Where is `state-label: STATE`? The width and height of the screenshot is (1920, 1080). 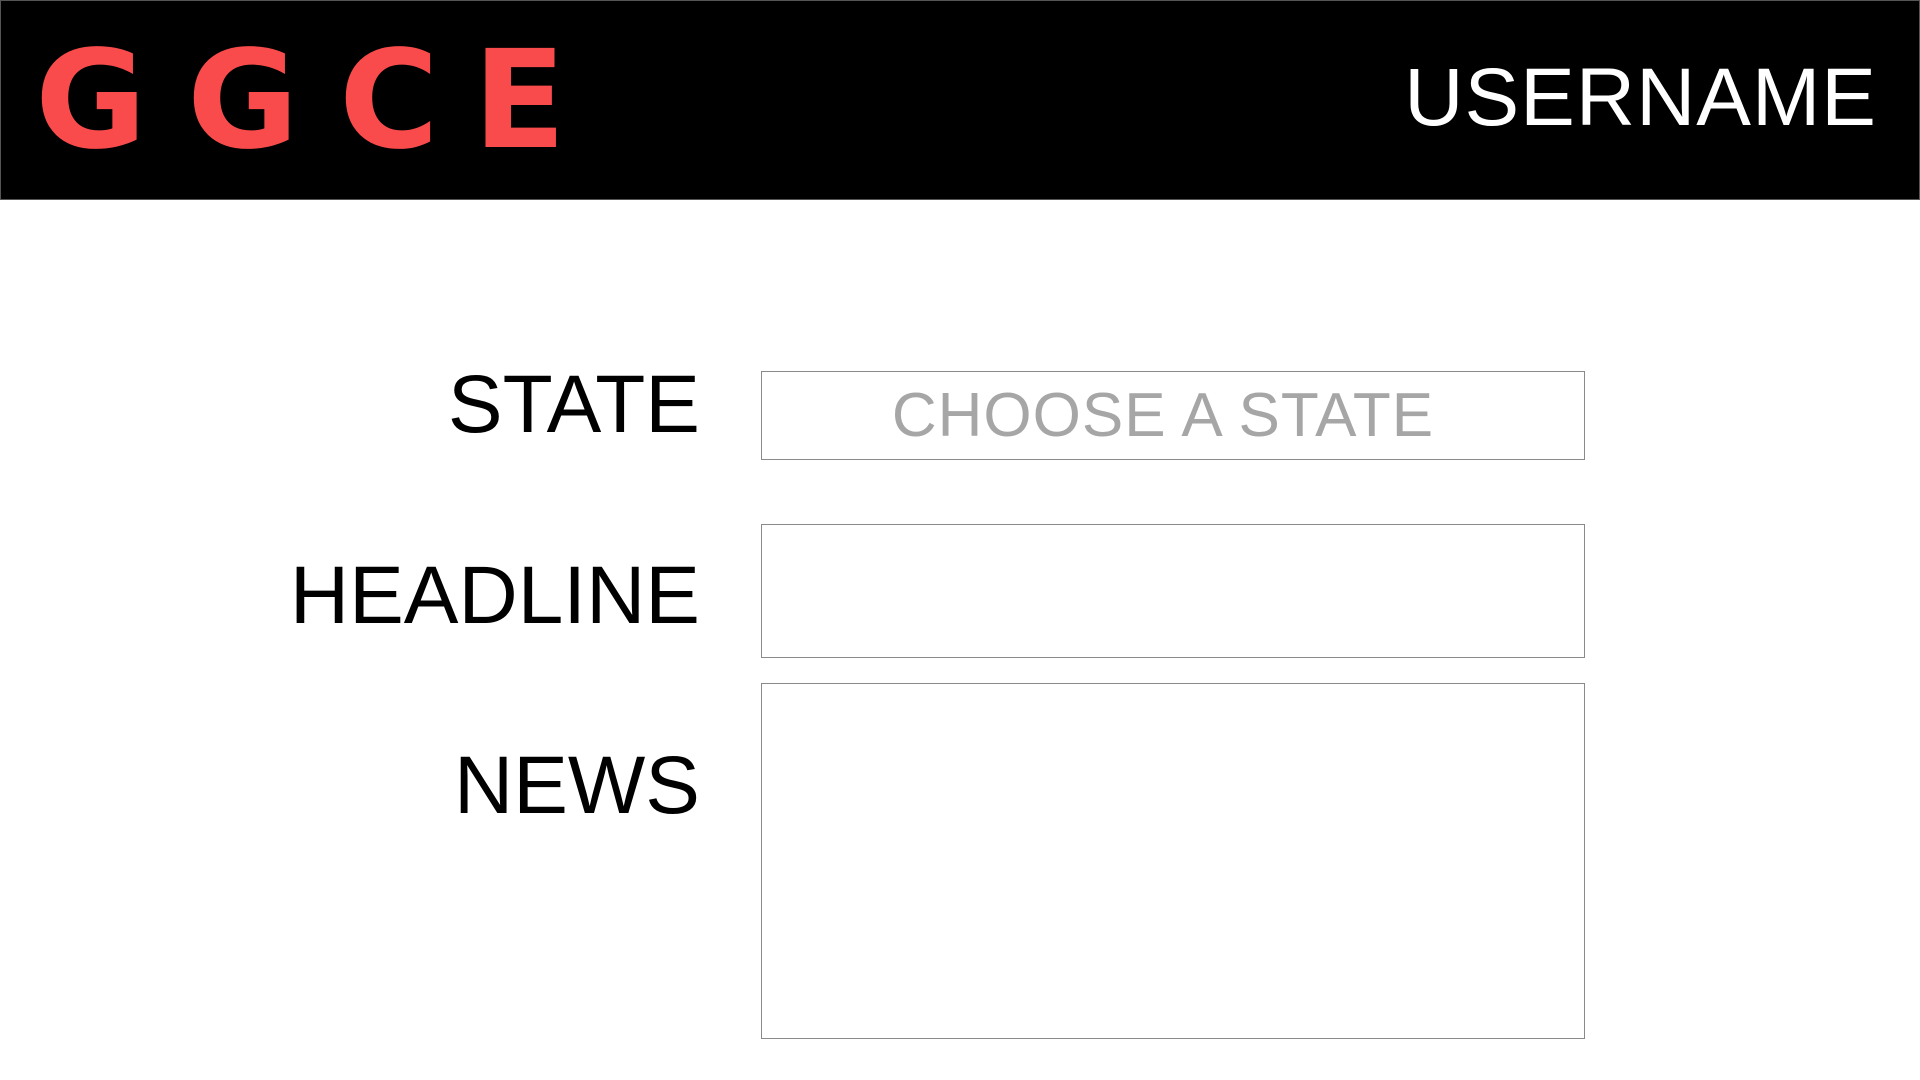
state-label: STATE is located at coordinates (573, 404).